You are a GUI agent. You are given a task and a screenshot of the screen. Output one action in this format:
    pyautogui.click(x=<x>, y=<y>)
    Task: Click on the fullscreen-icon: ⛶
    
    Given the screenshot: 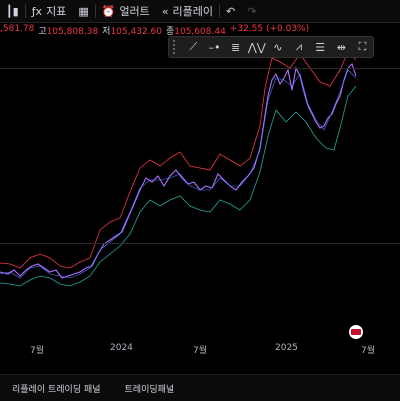 What is the action you would take?
    pyautogui.click(x=362, y=46)
    